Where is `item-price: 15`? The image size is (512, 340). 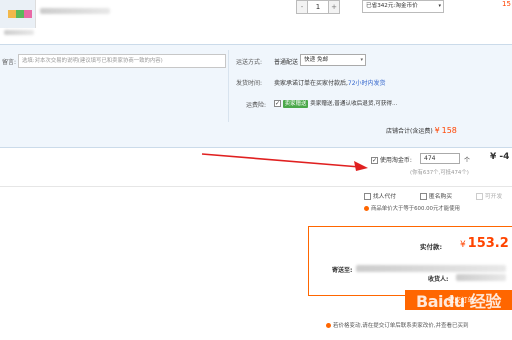
item-price: 15 is located at coordinates (506, 4).